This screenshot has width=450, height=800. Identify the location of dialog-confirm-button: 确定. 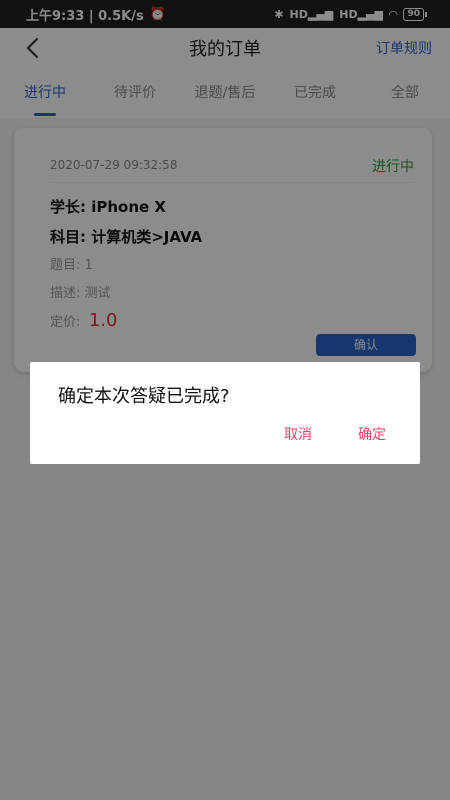
(372, 434).